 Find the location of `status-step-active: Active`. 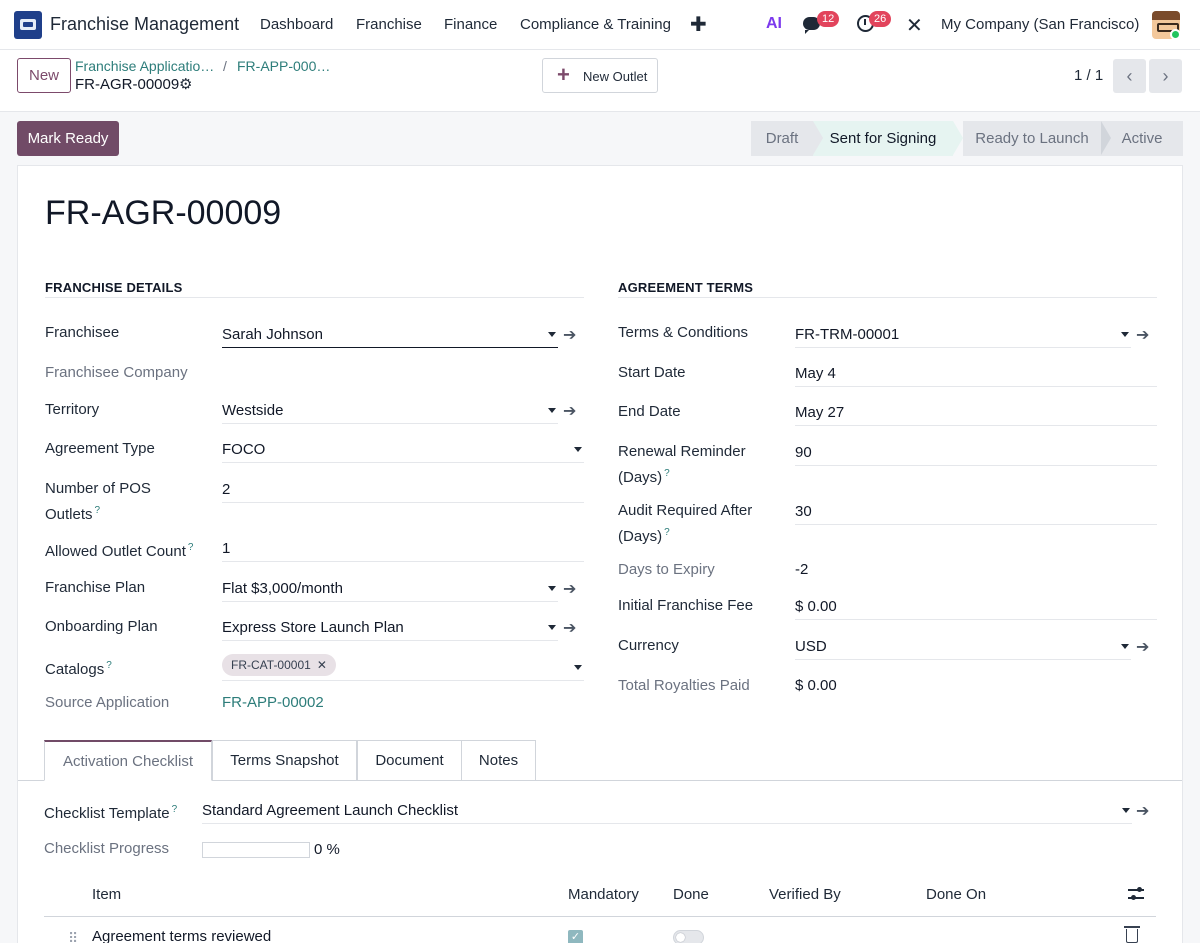

status-step-active: Active is located at coordinates (1142, 138).